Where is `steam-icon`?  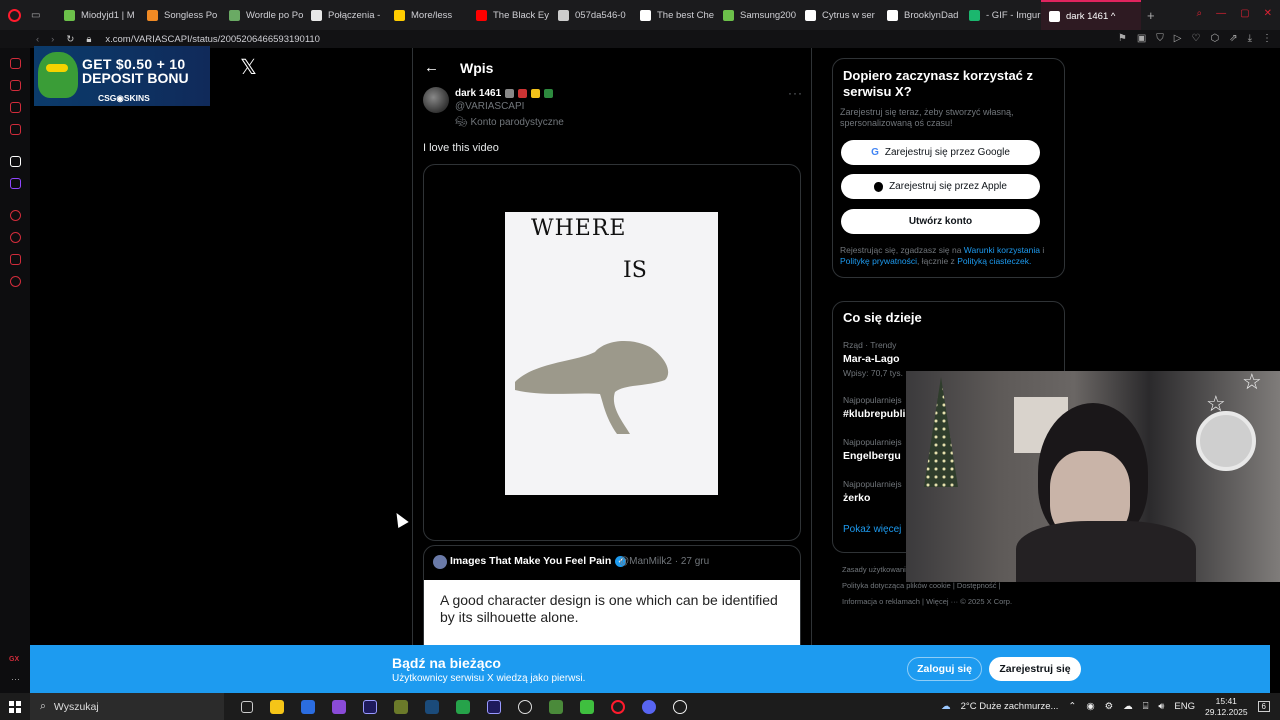
steam-icon is located at coordinates (432, 706).